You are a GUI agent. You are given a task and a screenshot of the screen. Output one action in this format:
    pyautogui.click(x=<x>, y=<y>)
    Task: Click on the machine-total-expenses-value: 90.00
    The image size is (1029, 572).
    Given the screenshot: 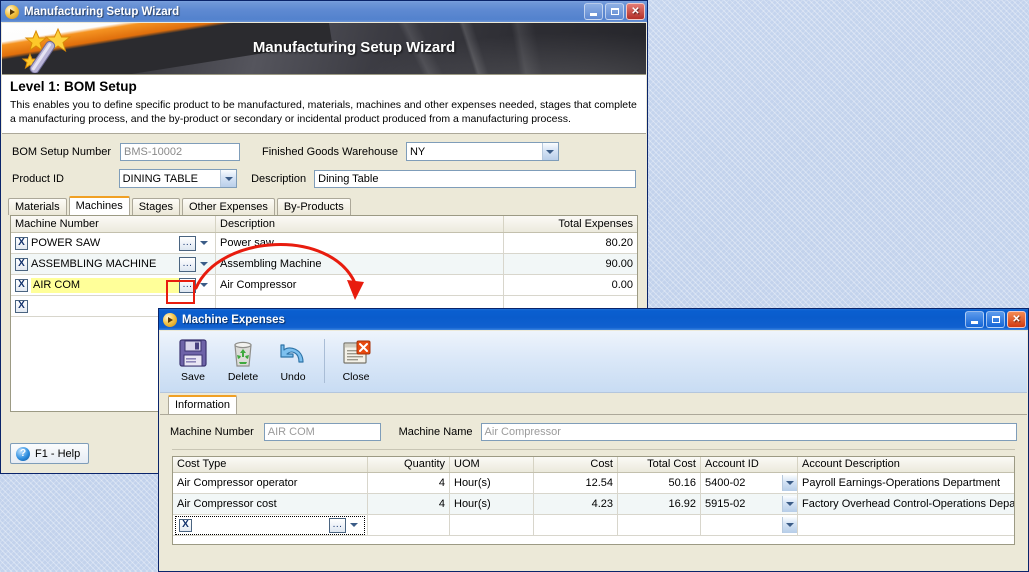 What is the action you would take?
    pyautogui.click(x=619, y=264)
    